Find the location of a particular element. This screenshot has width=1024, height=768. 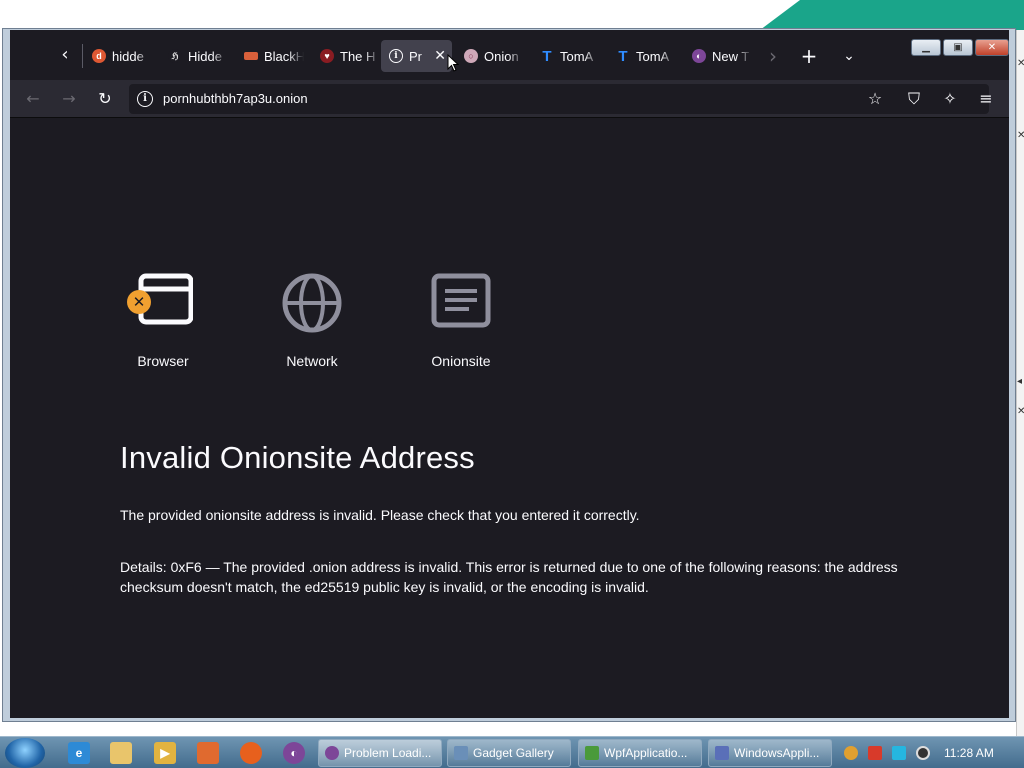

vb-icon is located at coordinates (722, 753).